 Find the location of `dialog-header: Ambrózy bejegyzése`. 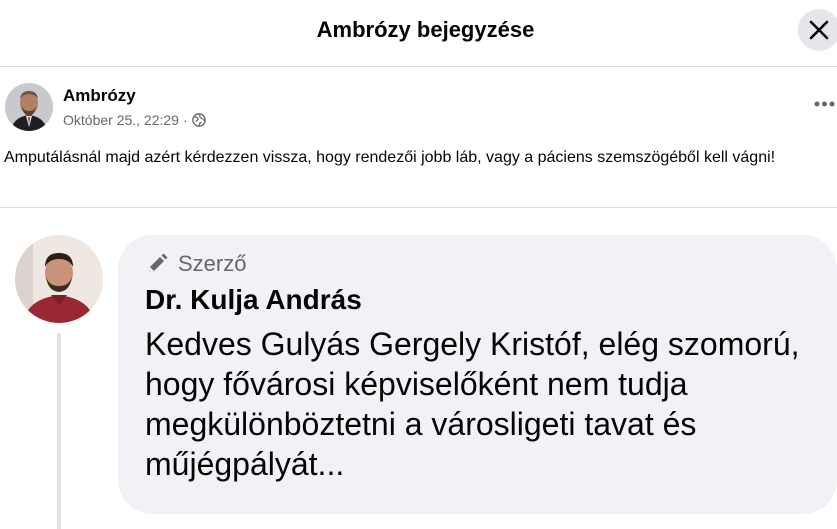

dialog-header: Ambrózy bejegyzése is located at coordinates (418, 33).